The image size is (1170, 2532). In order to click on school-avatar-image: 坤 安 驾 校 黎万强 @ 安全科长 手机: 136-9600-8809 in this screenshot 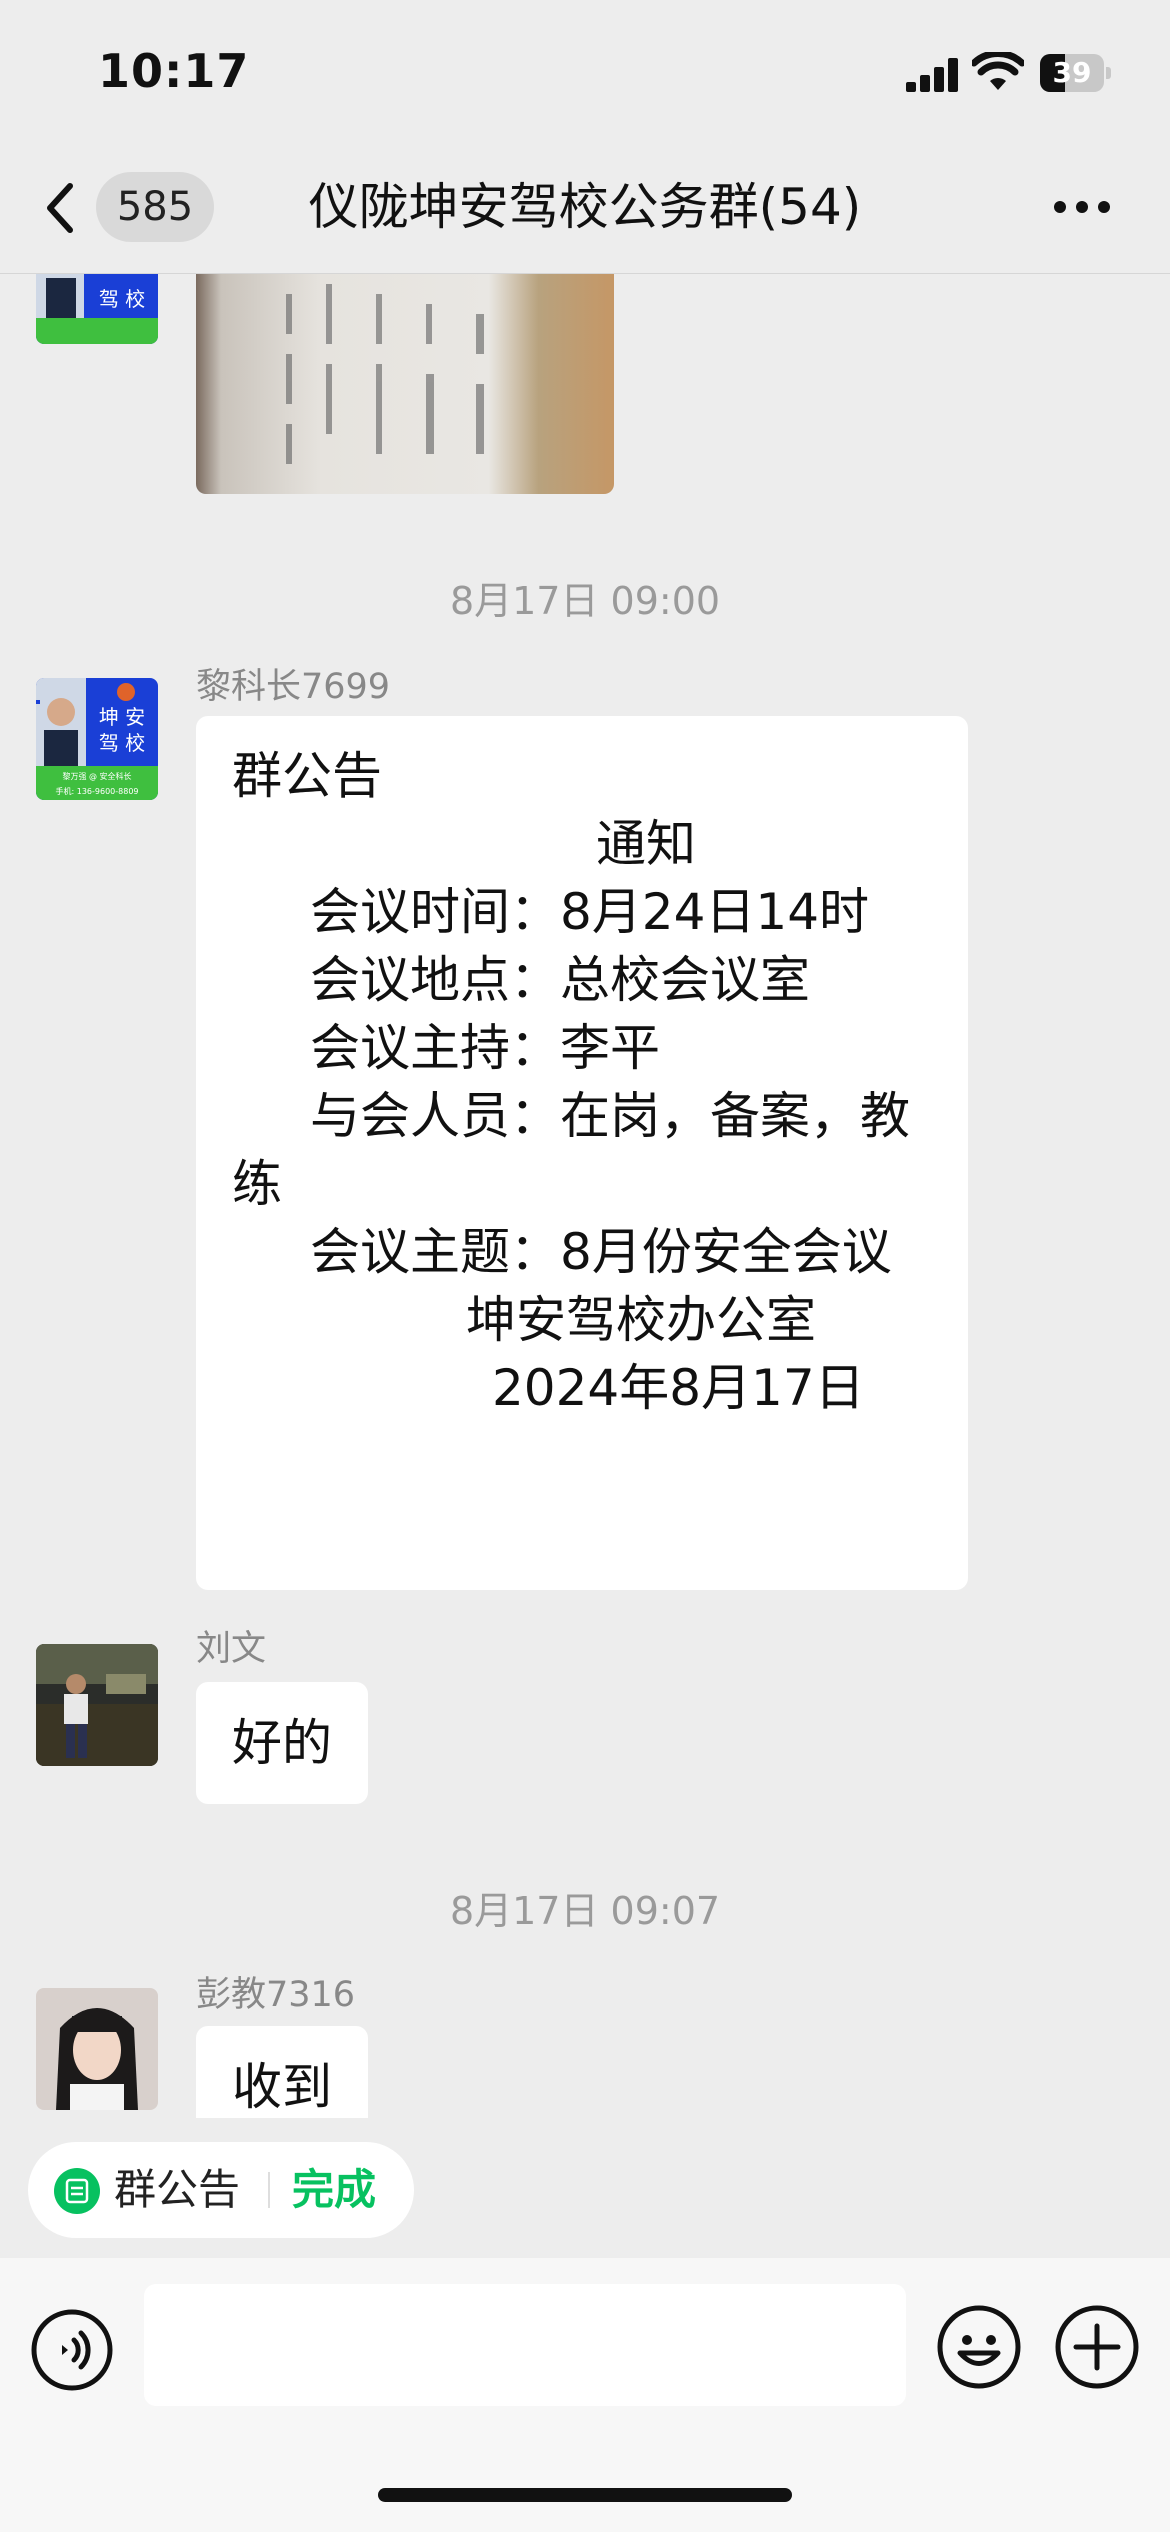, I will do `click(97, 739)`.